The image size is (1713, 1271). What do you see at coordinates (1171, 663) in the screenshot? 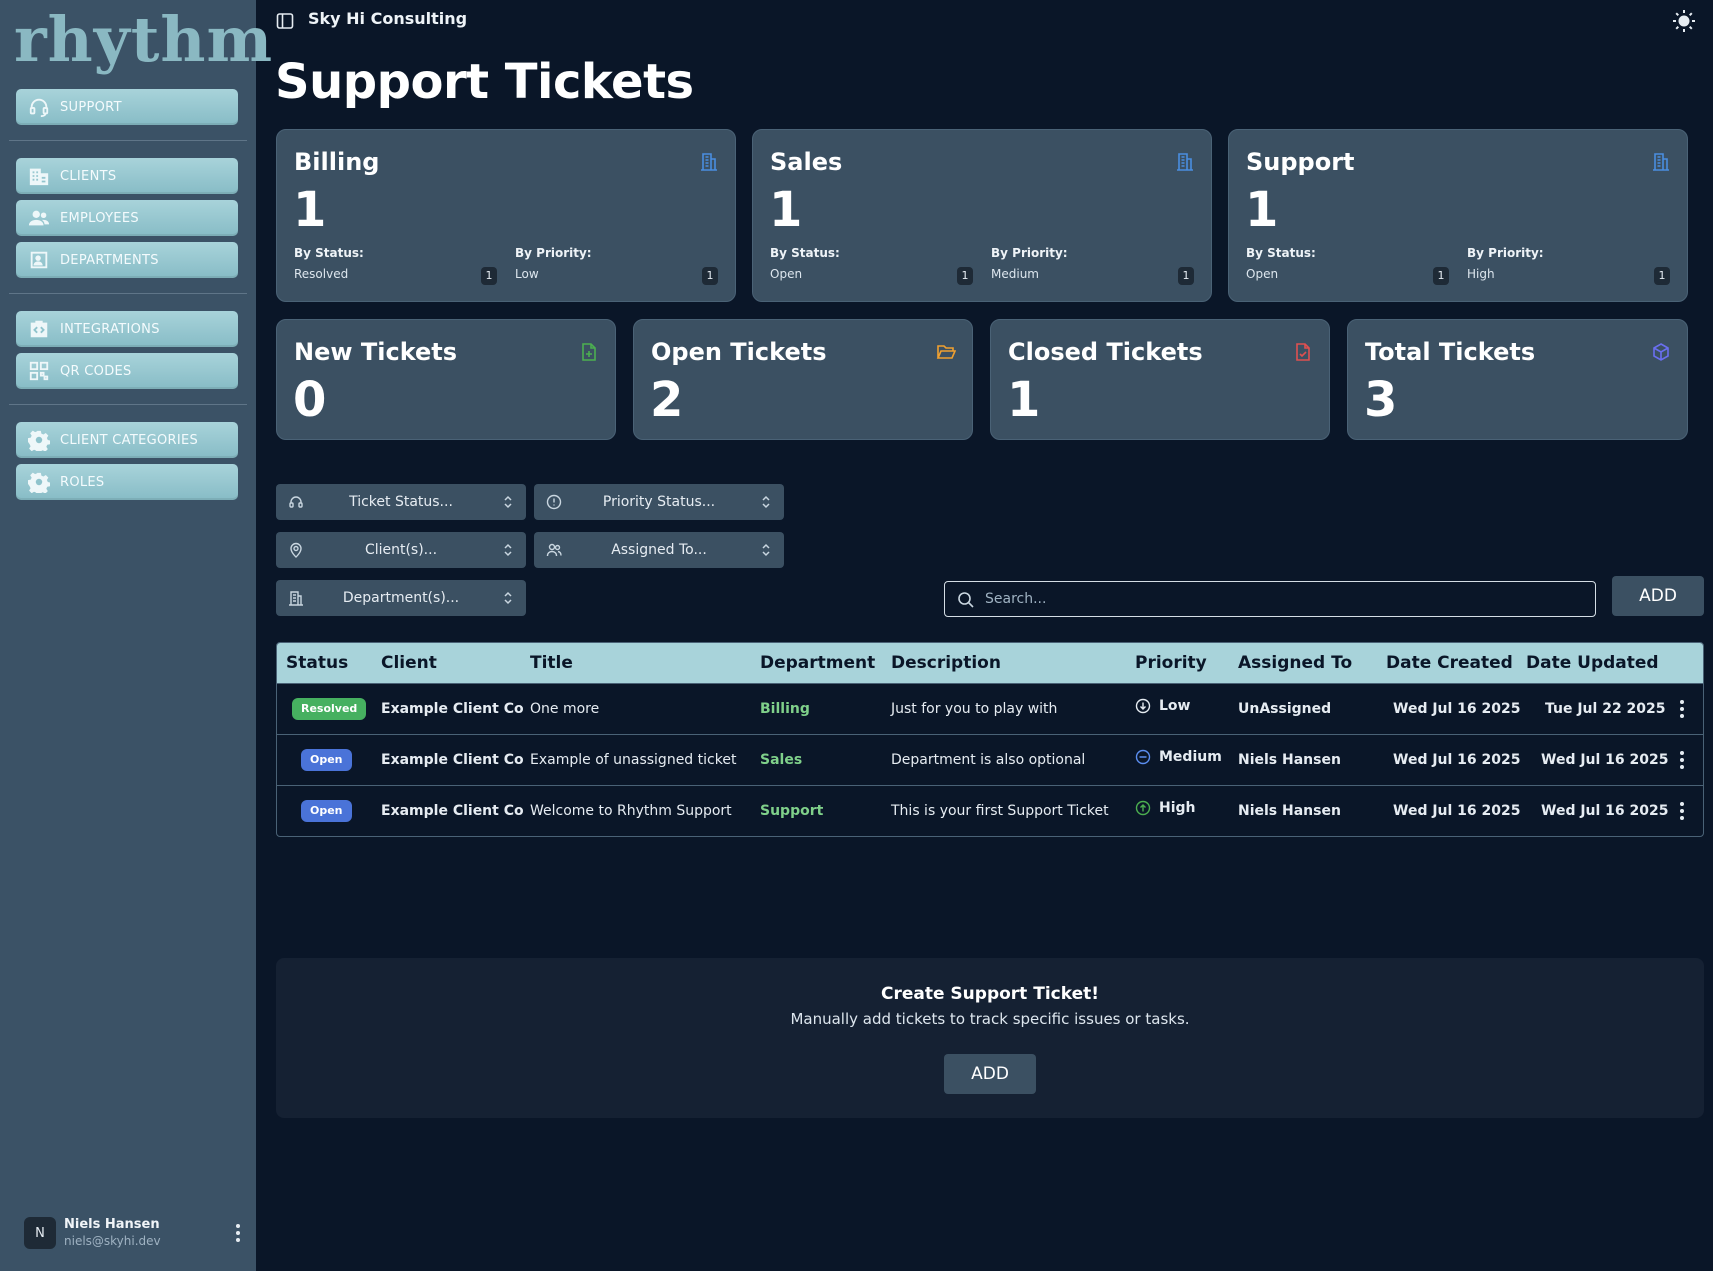
I see `column-header-priority: Priority` at bounding box center [1171, 663].